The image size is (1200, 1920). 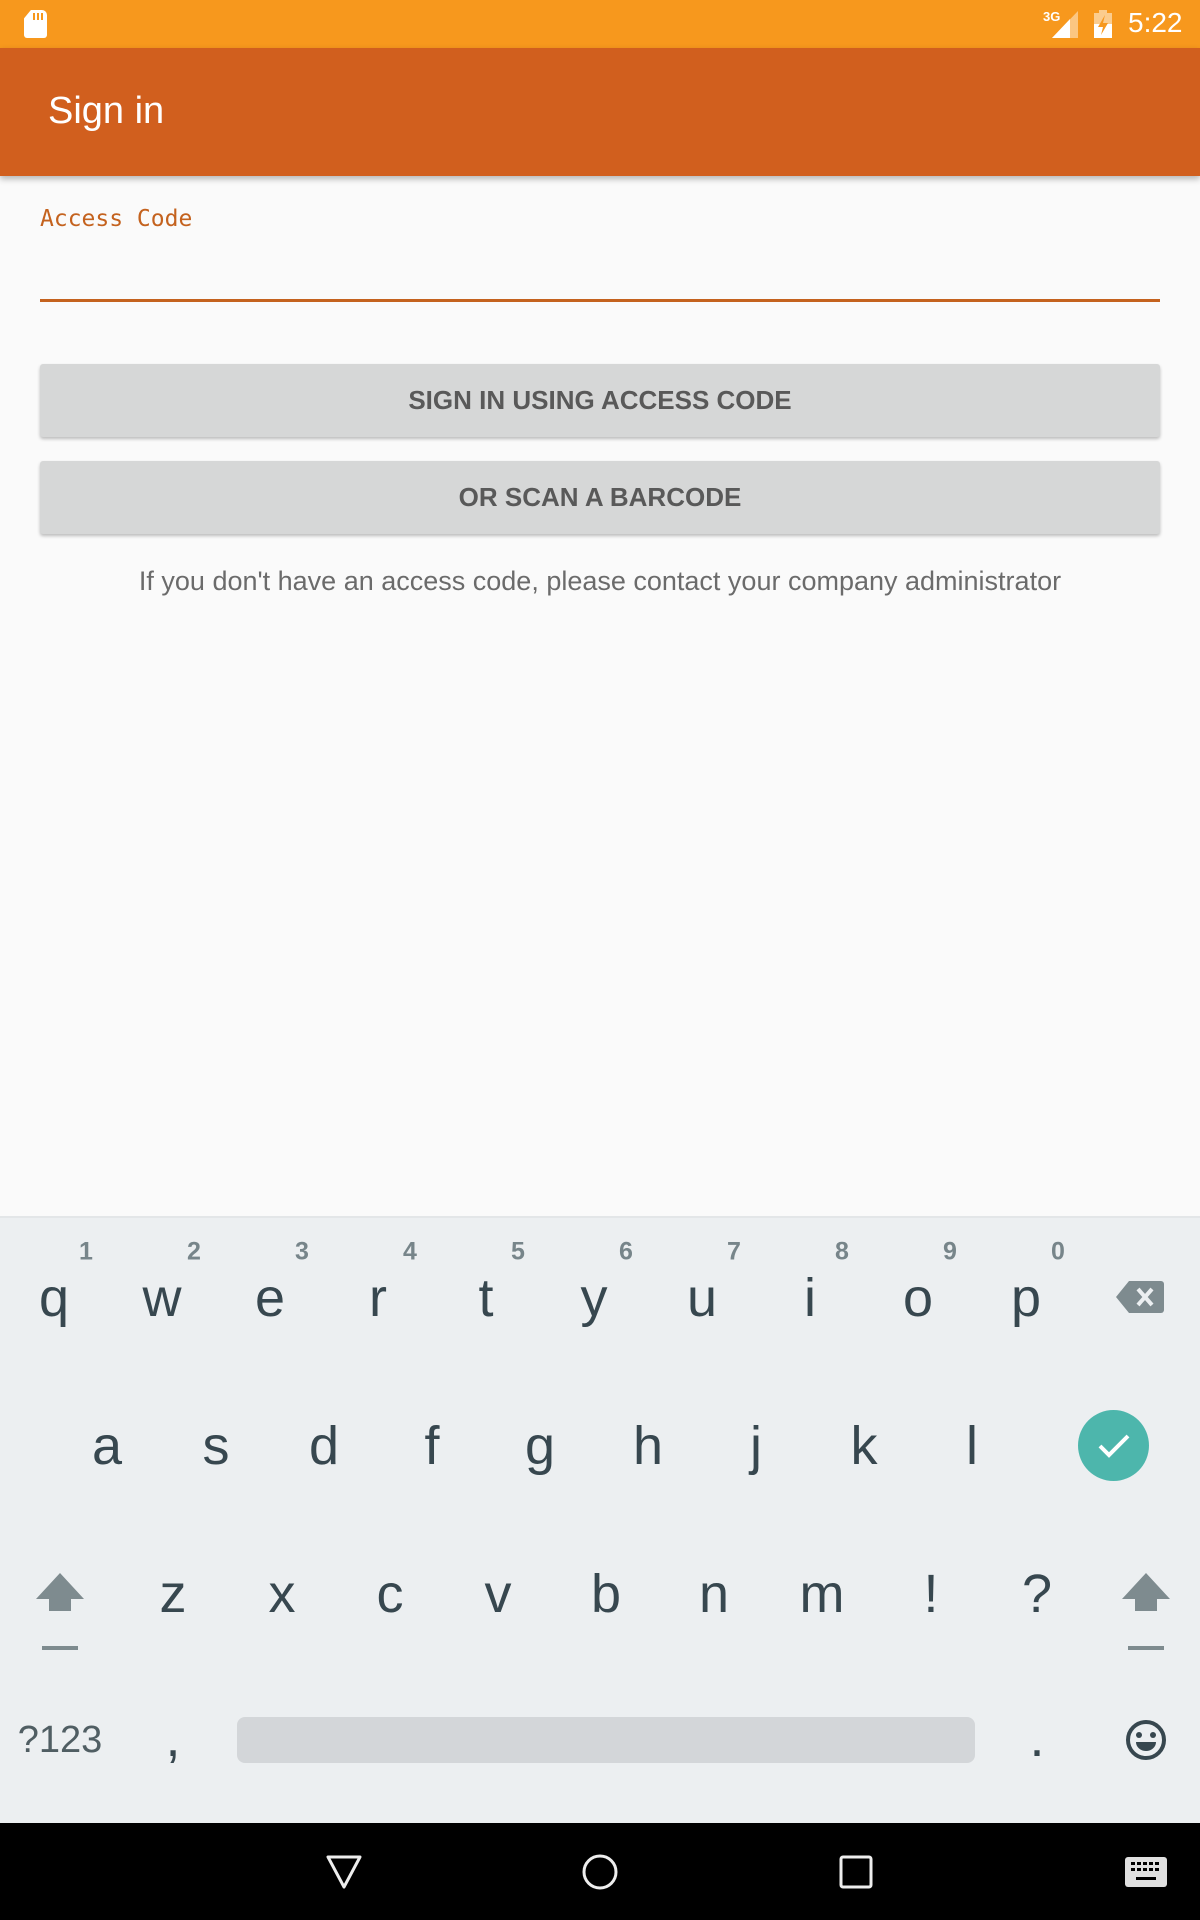 What do you see at coordinates (485, 1298) in the screenshot?
I see `key-t: t` at bounding box center [485, 1298].